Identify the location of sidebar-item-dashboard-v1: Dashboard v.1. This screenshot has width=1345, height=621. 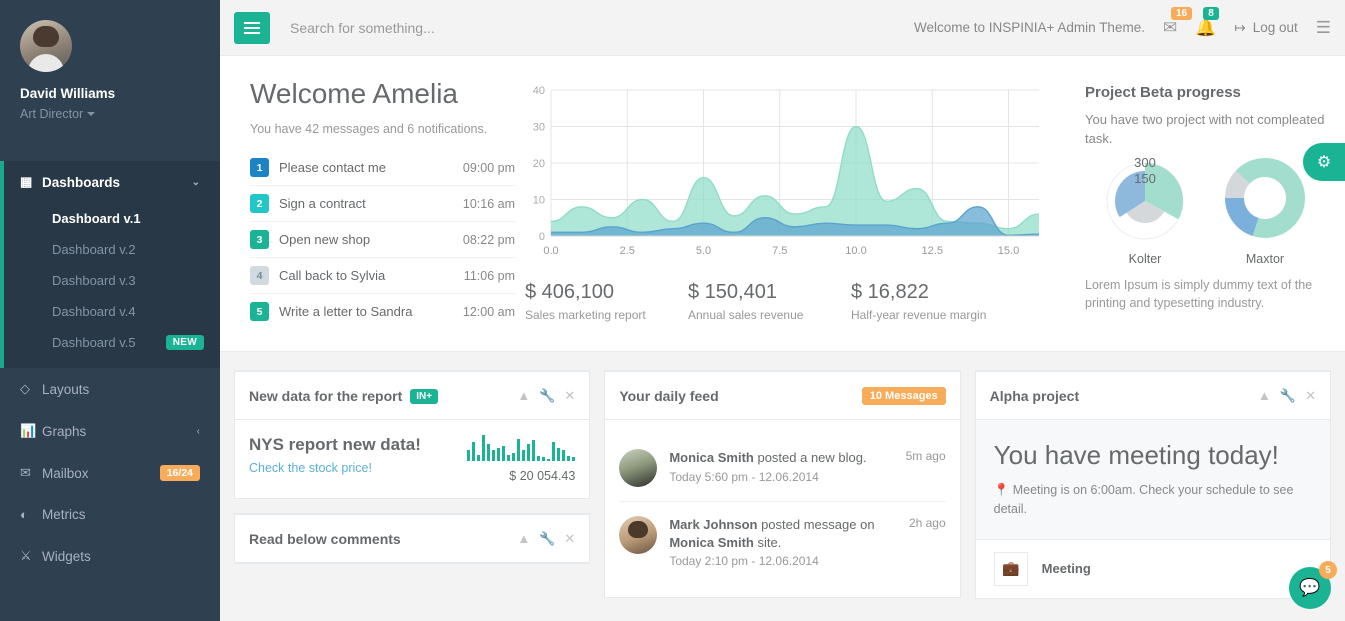
(112, 218).